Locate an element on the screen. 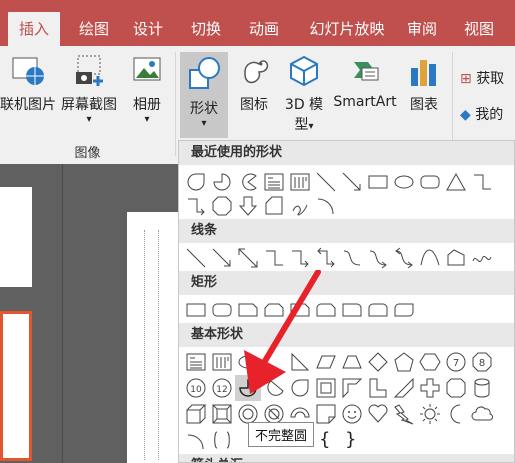  double-arrow-line-icon is located at coordinates (248, 258).